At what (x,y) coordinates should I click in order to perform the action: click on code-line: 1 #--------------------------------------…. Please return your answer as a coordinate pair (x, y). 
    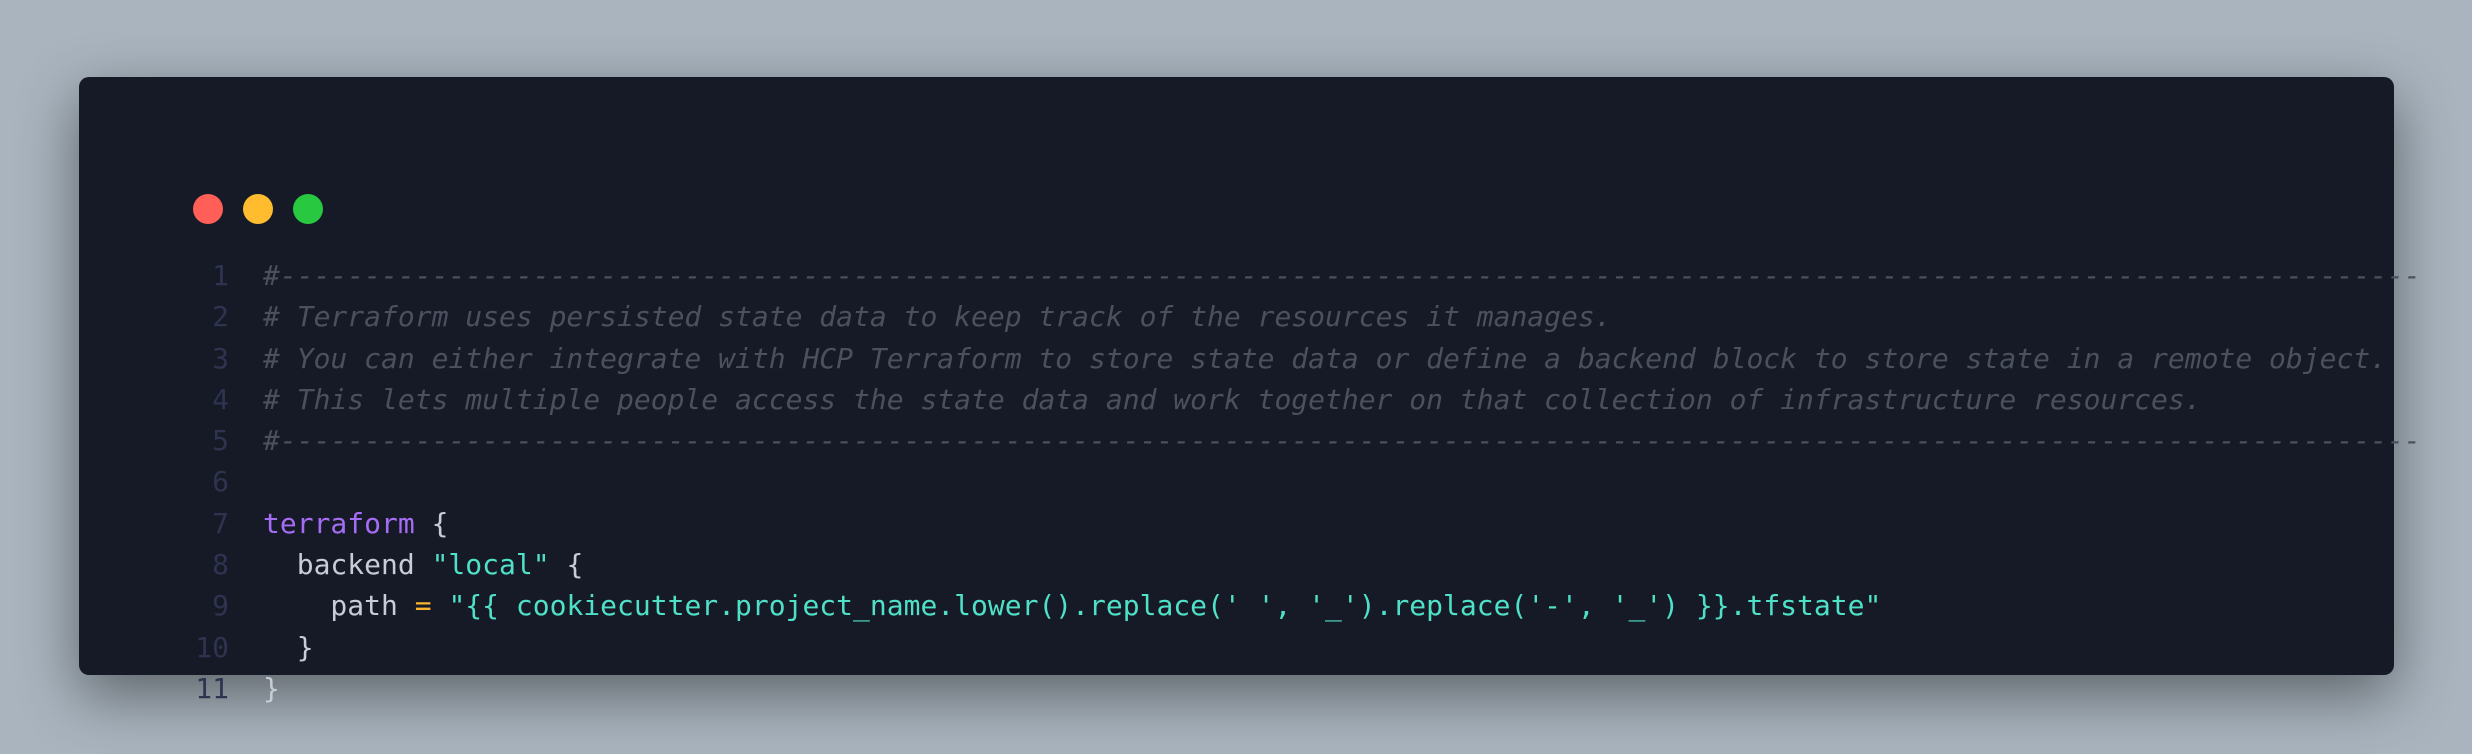
    Looking at the image, I should click on (1250, 275).